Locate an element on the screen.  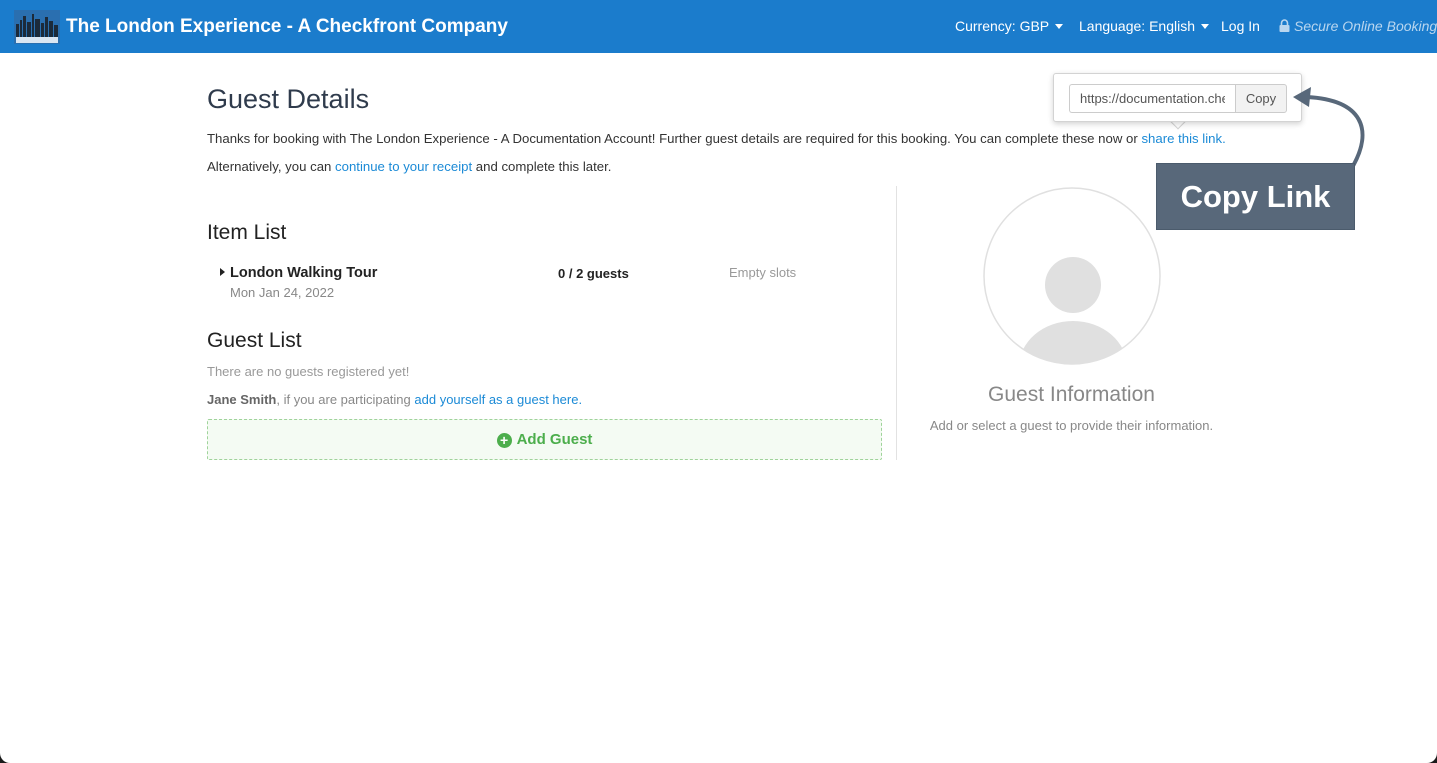
guest-info-title: Guest Information is located at coordinates (1071, 394).